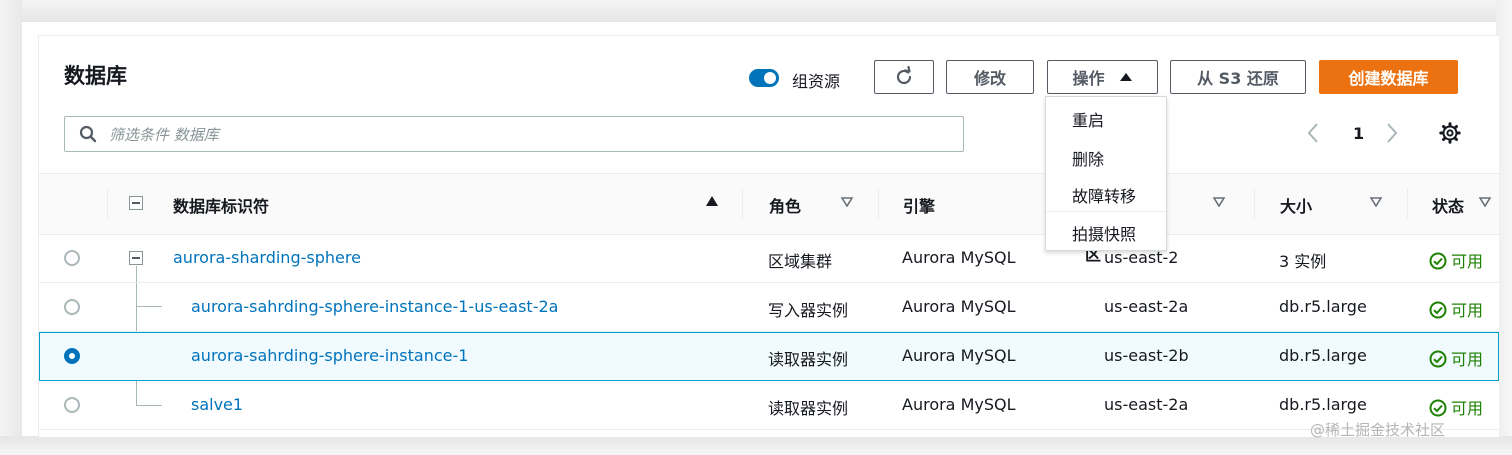 The image size is (1512, 455). Describe the element at coordinates (1378, 430) in the screenshot. I see `watermark: @稀土掘金技术社区` at that location.